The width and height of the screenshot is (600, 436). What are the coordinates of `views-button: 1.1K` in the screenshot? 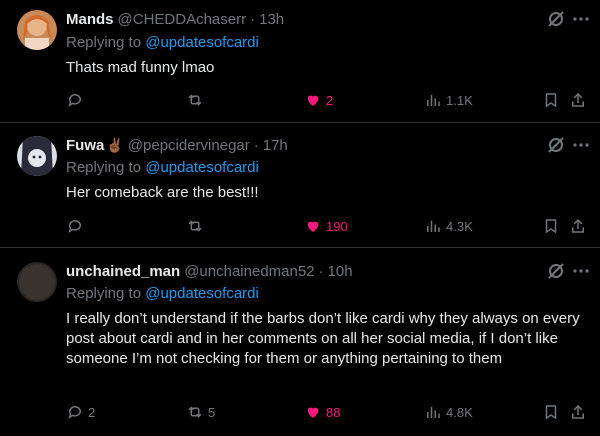 It's located at (448, 100).